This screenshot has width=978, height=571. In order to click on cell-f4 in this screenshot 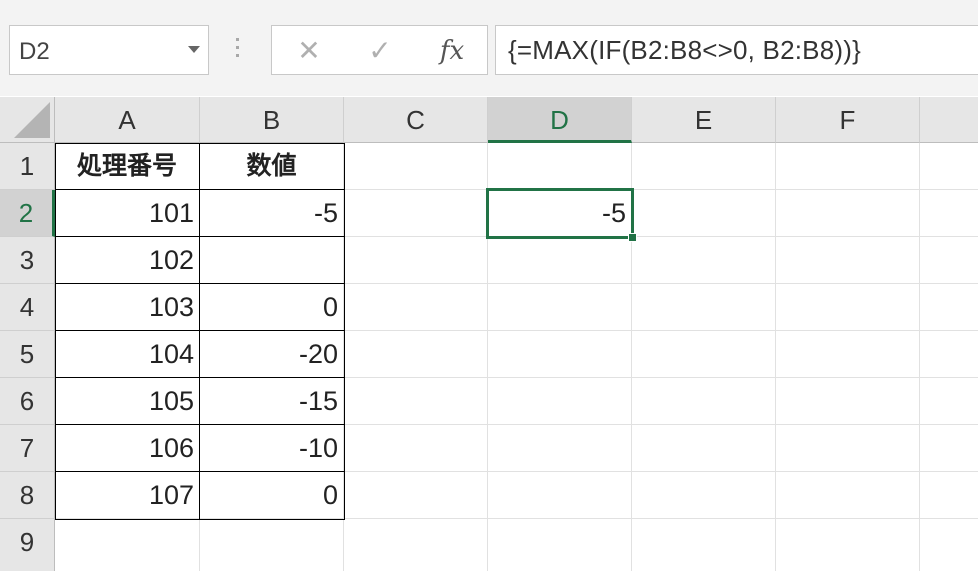, I will do `click(848, 307)`.